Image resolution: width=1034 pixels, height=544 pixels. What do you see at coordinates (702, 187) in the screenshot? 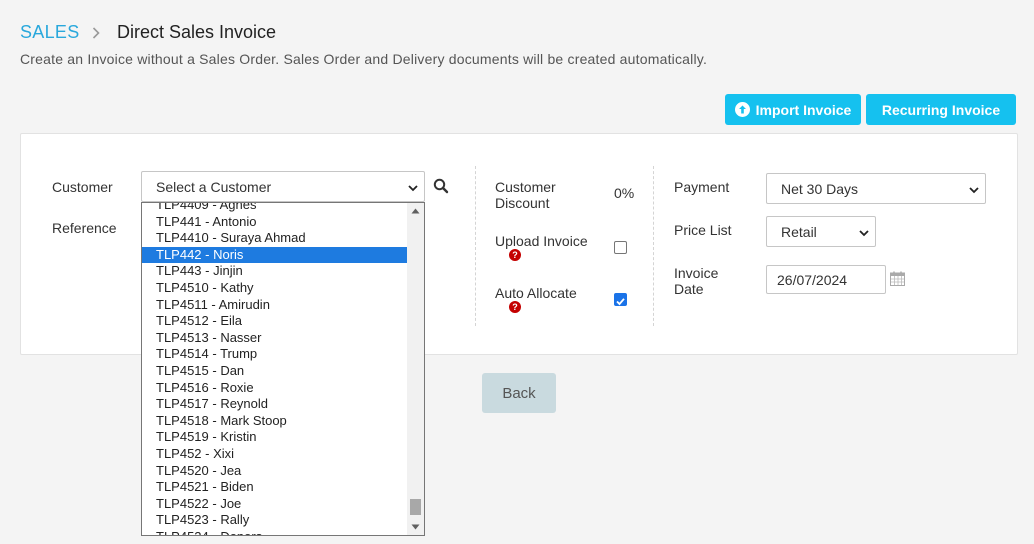
I see `payment-label: Payment` at bounding box center [702, 187].